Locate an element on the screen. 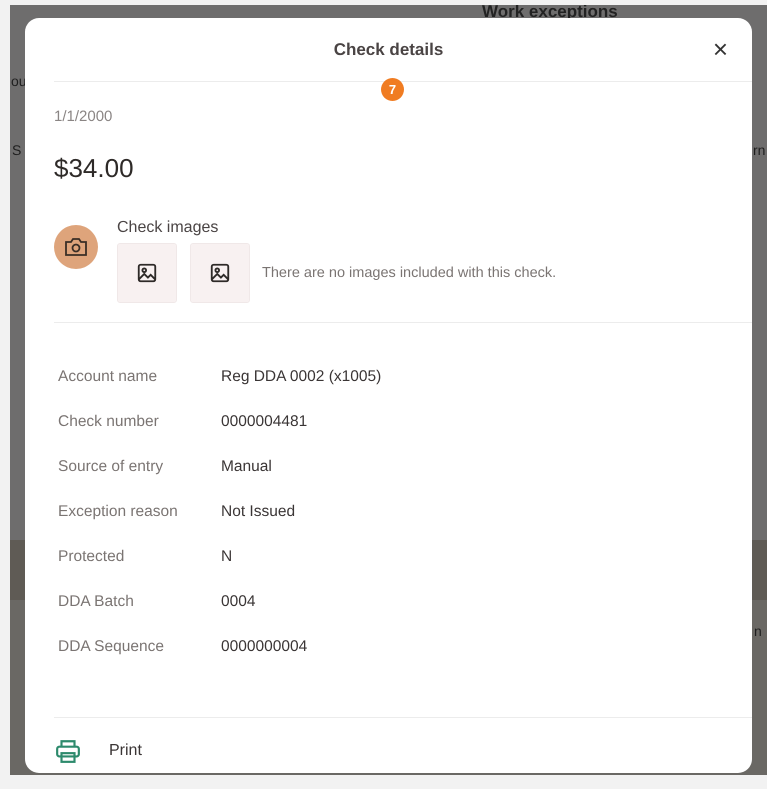 Image resolution: width=767 pixels, height=789 pixels. background-text: n is located at coordinates (758, 631).